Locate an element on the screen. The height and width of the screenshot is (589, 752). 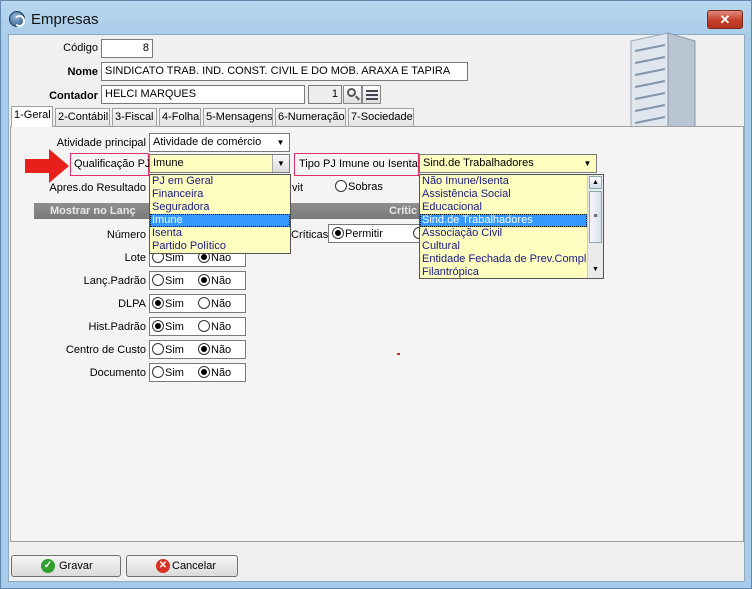
scroll-up-icon: ▲ is located at coordinates (595, 182).